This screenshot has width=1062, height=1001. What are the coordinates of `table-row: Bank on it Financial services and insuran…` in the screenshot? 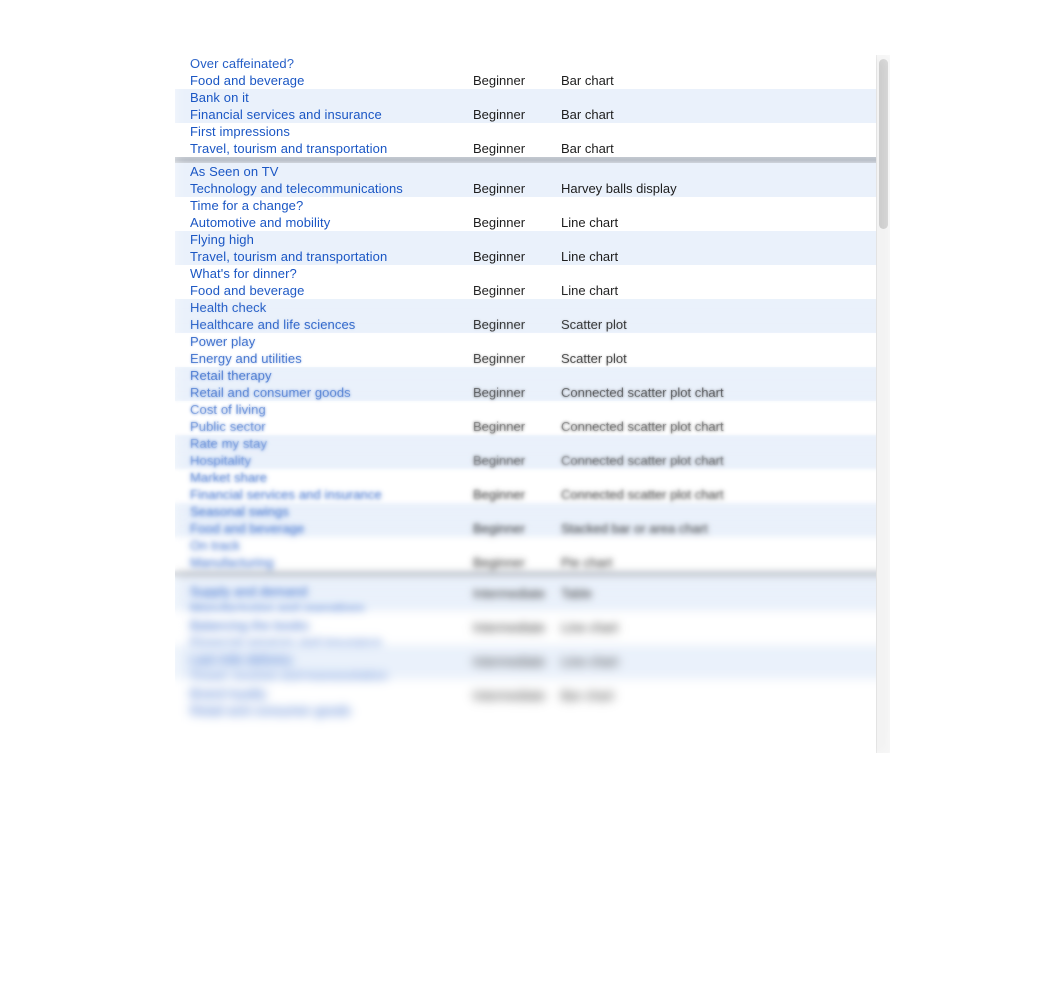 It's located at (532, 106).